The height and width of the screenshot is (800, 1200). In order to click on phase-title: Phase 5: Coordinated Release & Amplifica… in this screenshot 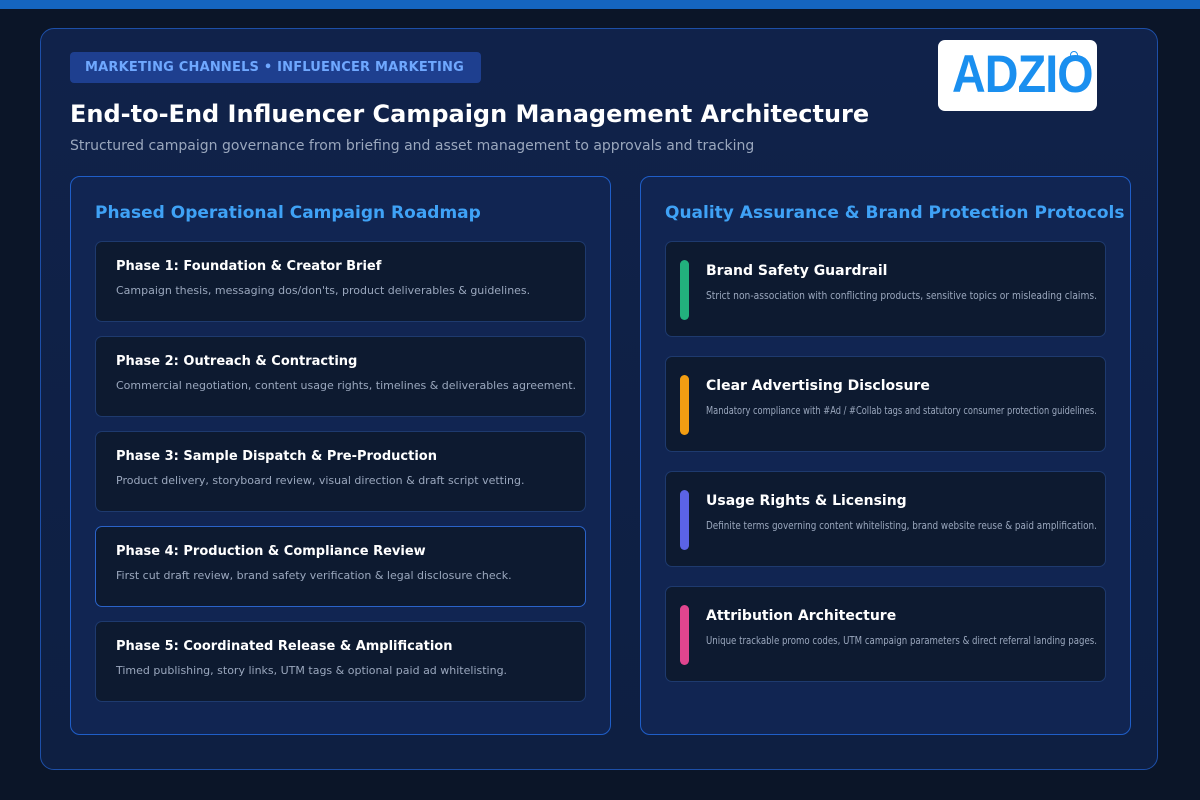, I will do `click(284, 646)`.